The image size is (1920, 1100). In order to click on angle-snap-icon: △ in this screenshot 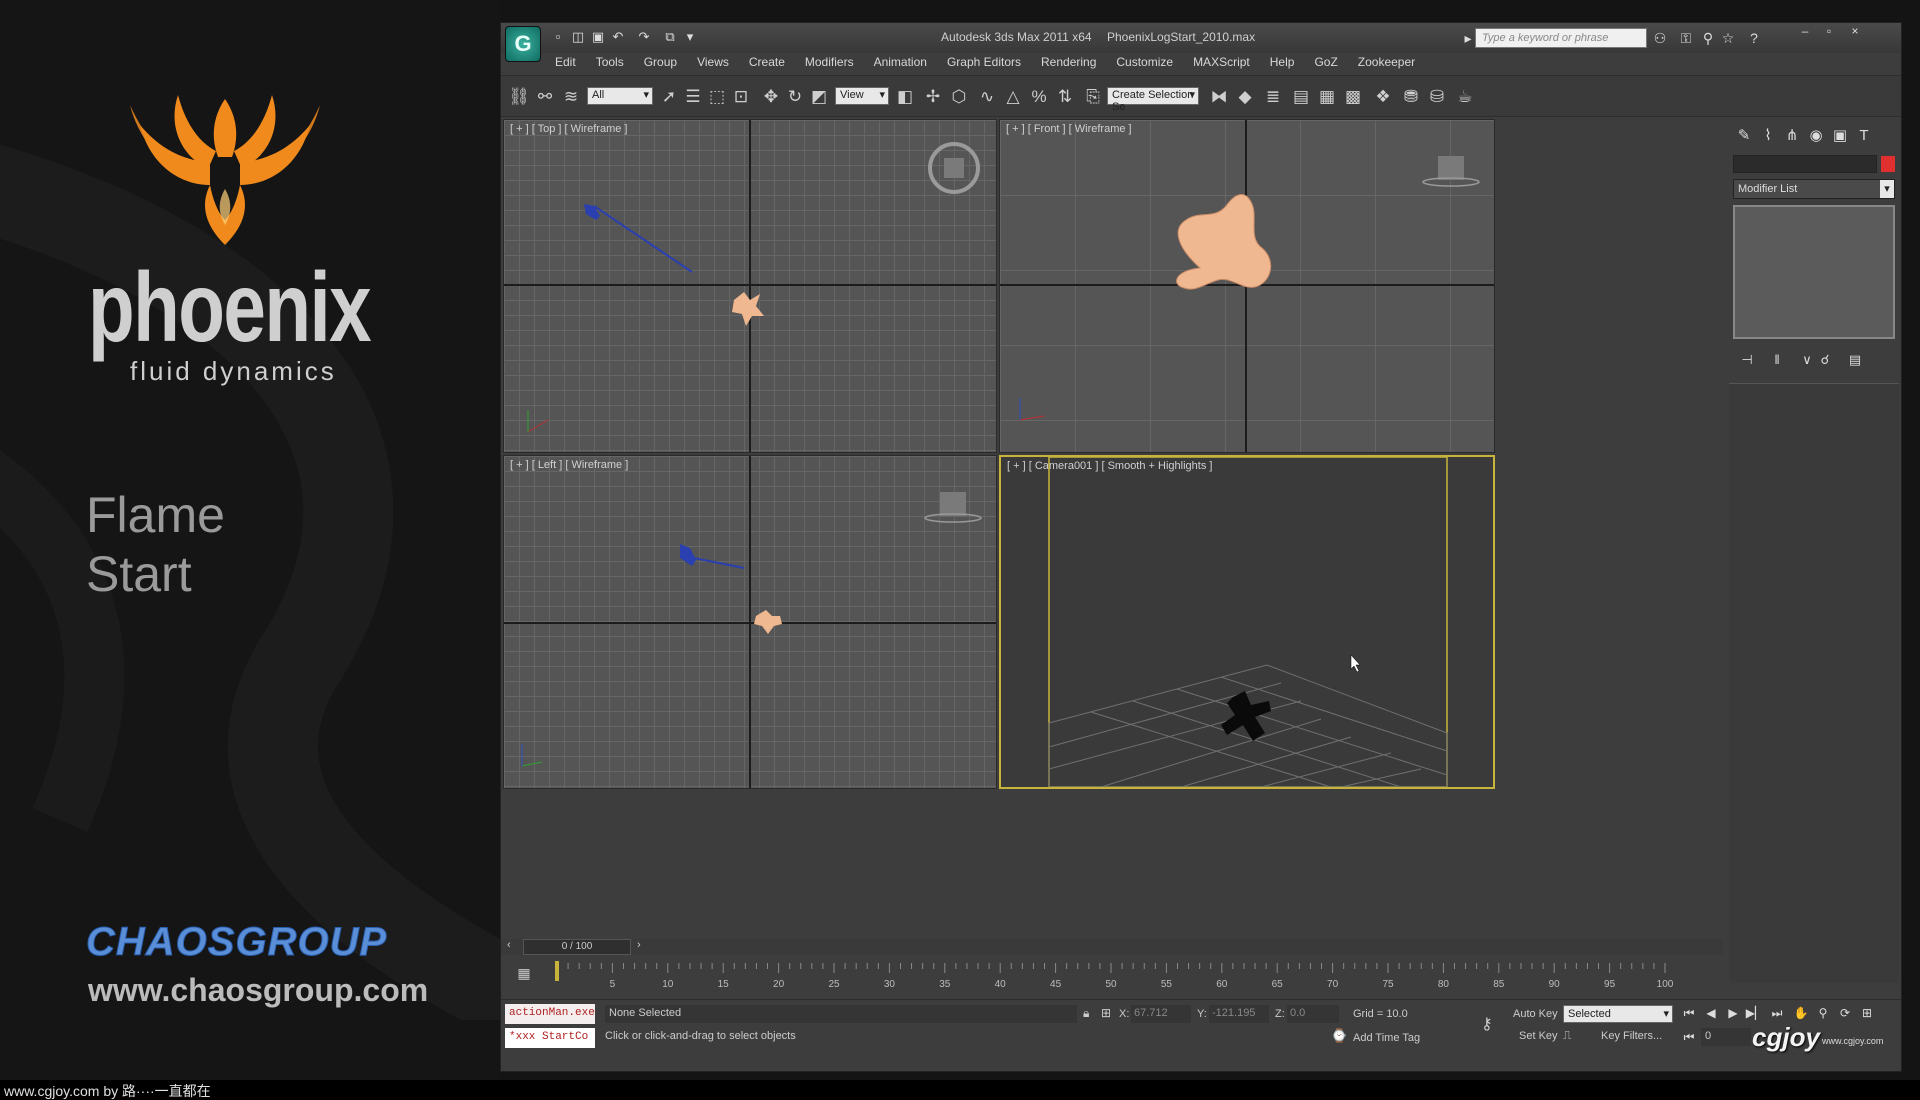, I will do `click(1013, 97)`.